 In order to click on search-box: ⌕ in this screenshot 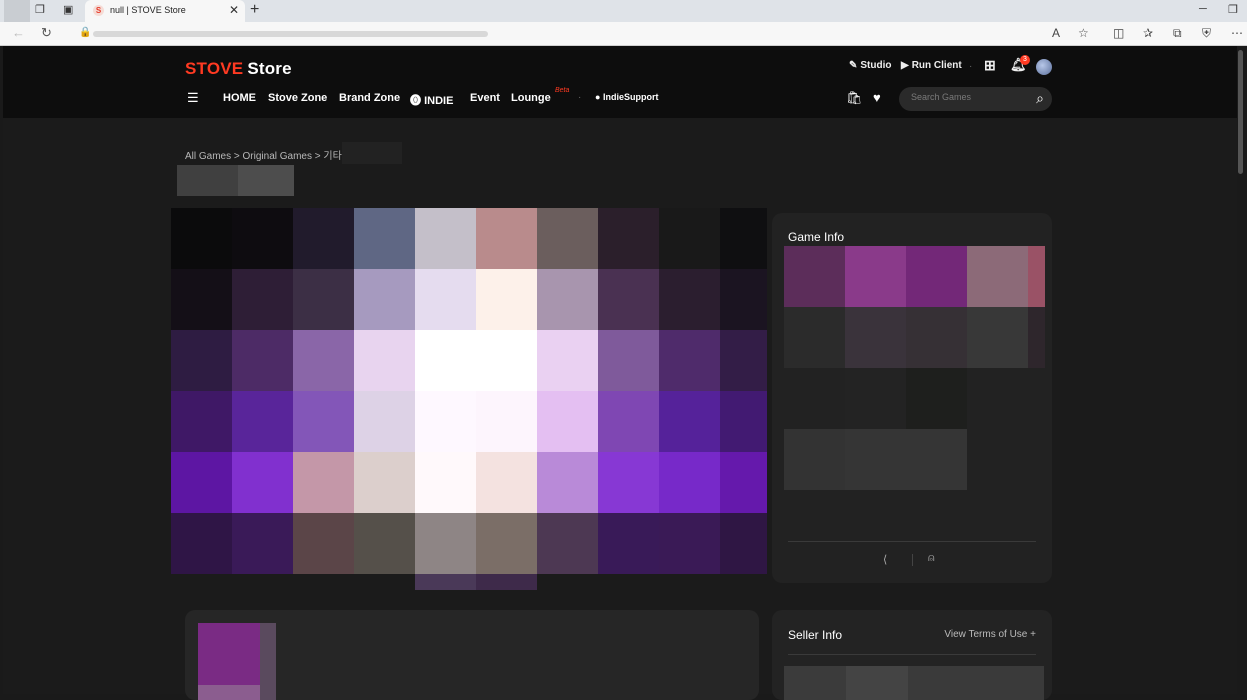, I will do `click(975, 99)`.